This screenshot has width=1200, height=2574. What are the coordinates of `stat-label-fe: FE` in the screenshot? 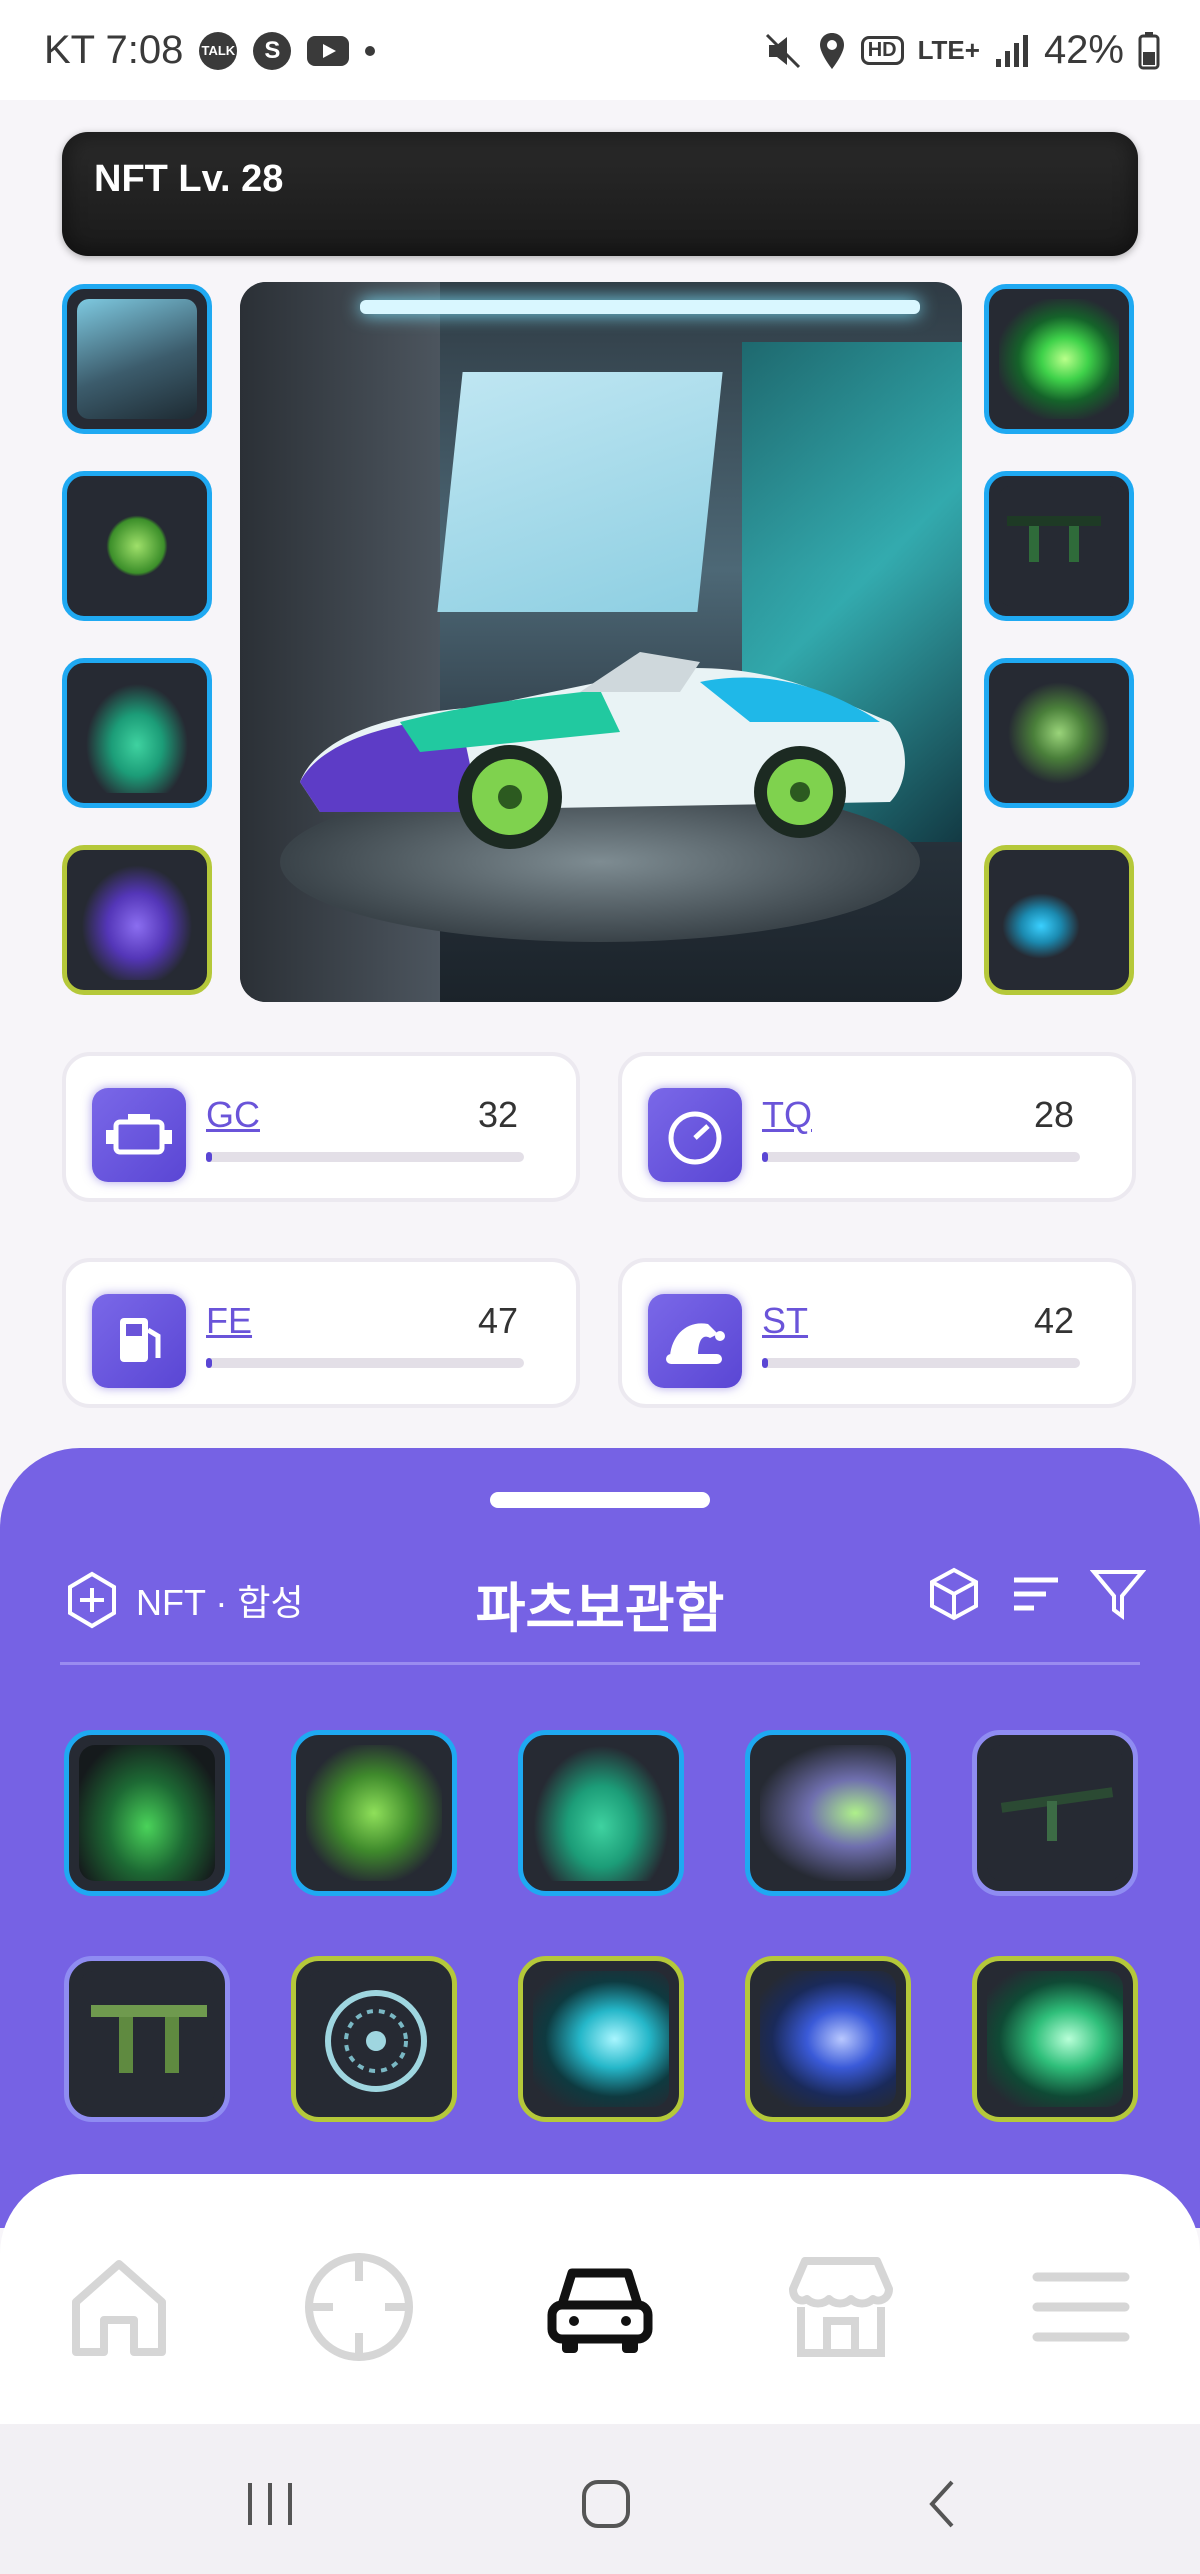 It's located at (229, 1321).